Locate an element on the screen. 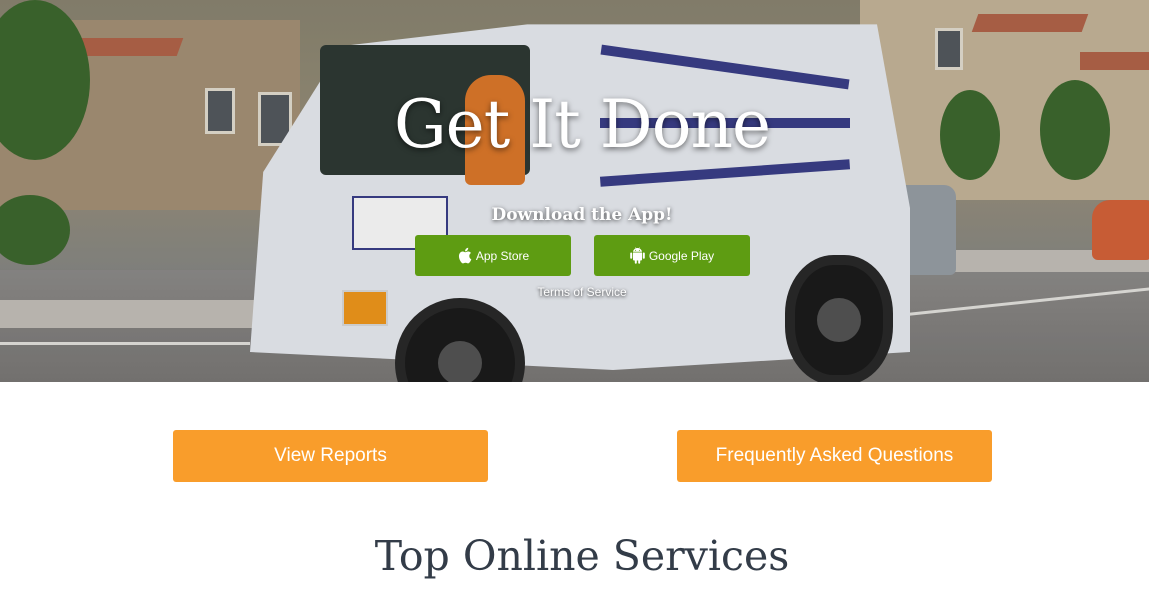 The height and width of the screenshot is (612, 1149). app-store-button: App Store is located at coordinates (493, 255).